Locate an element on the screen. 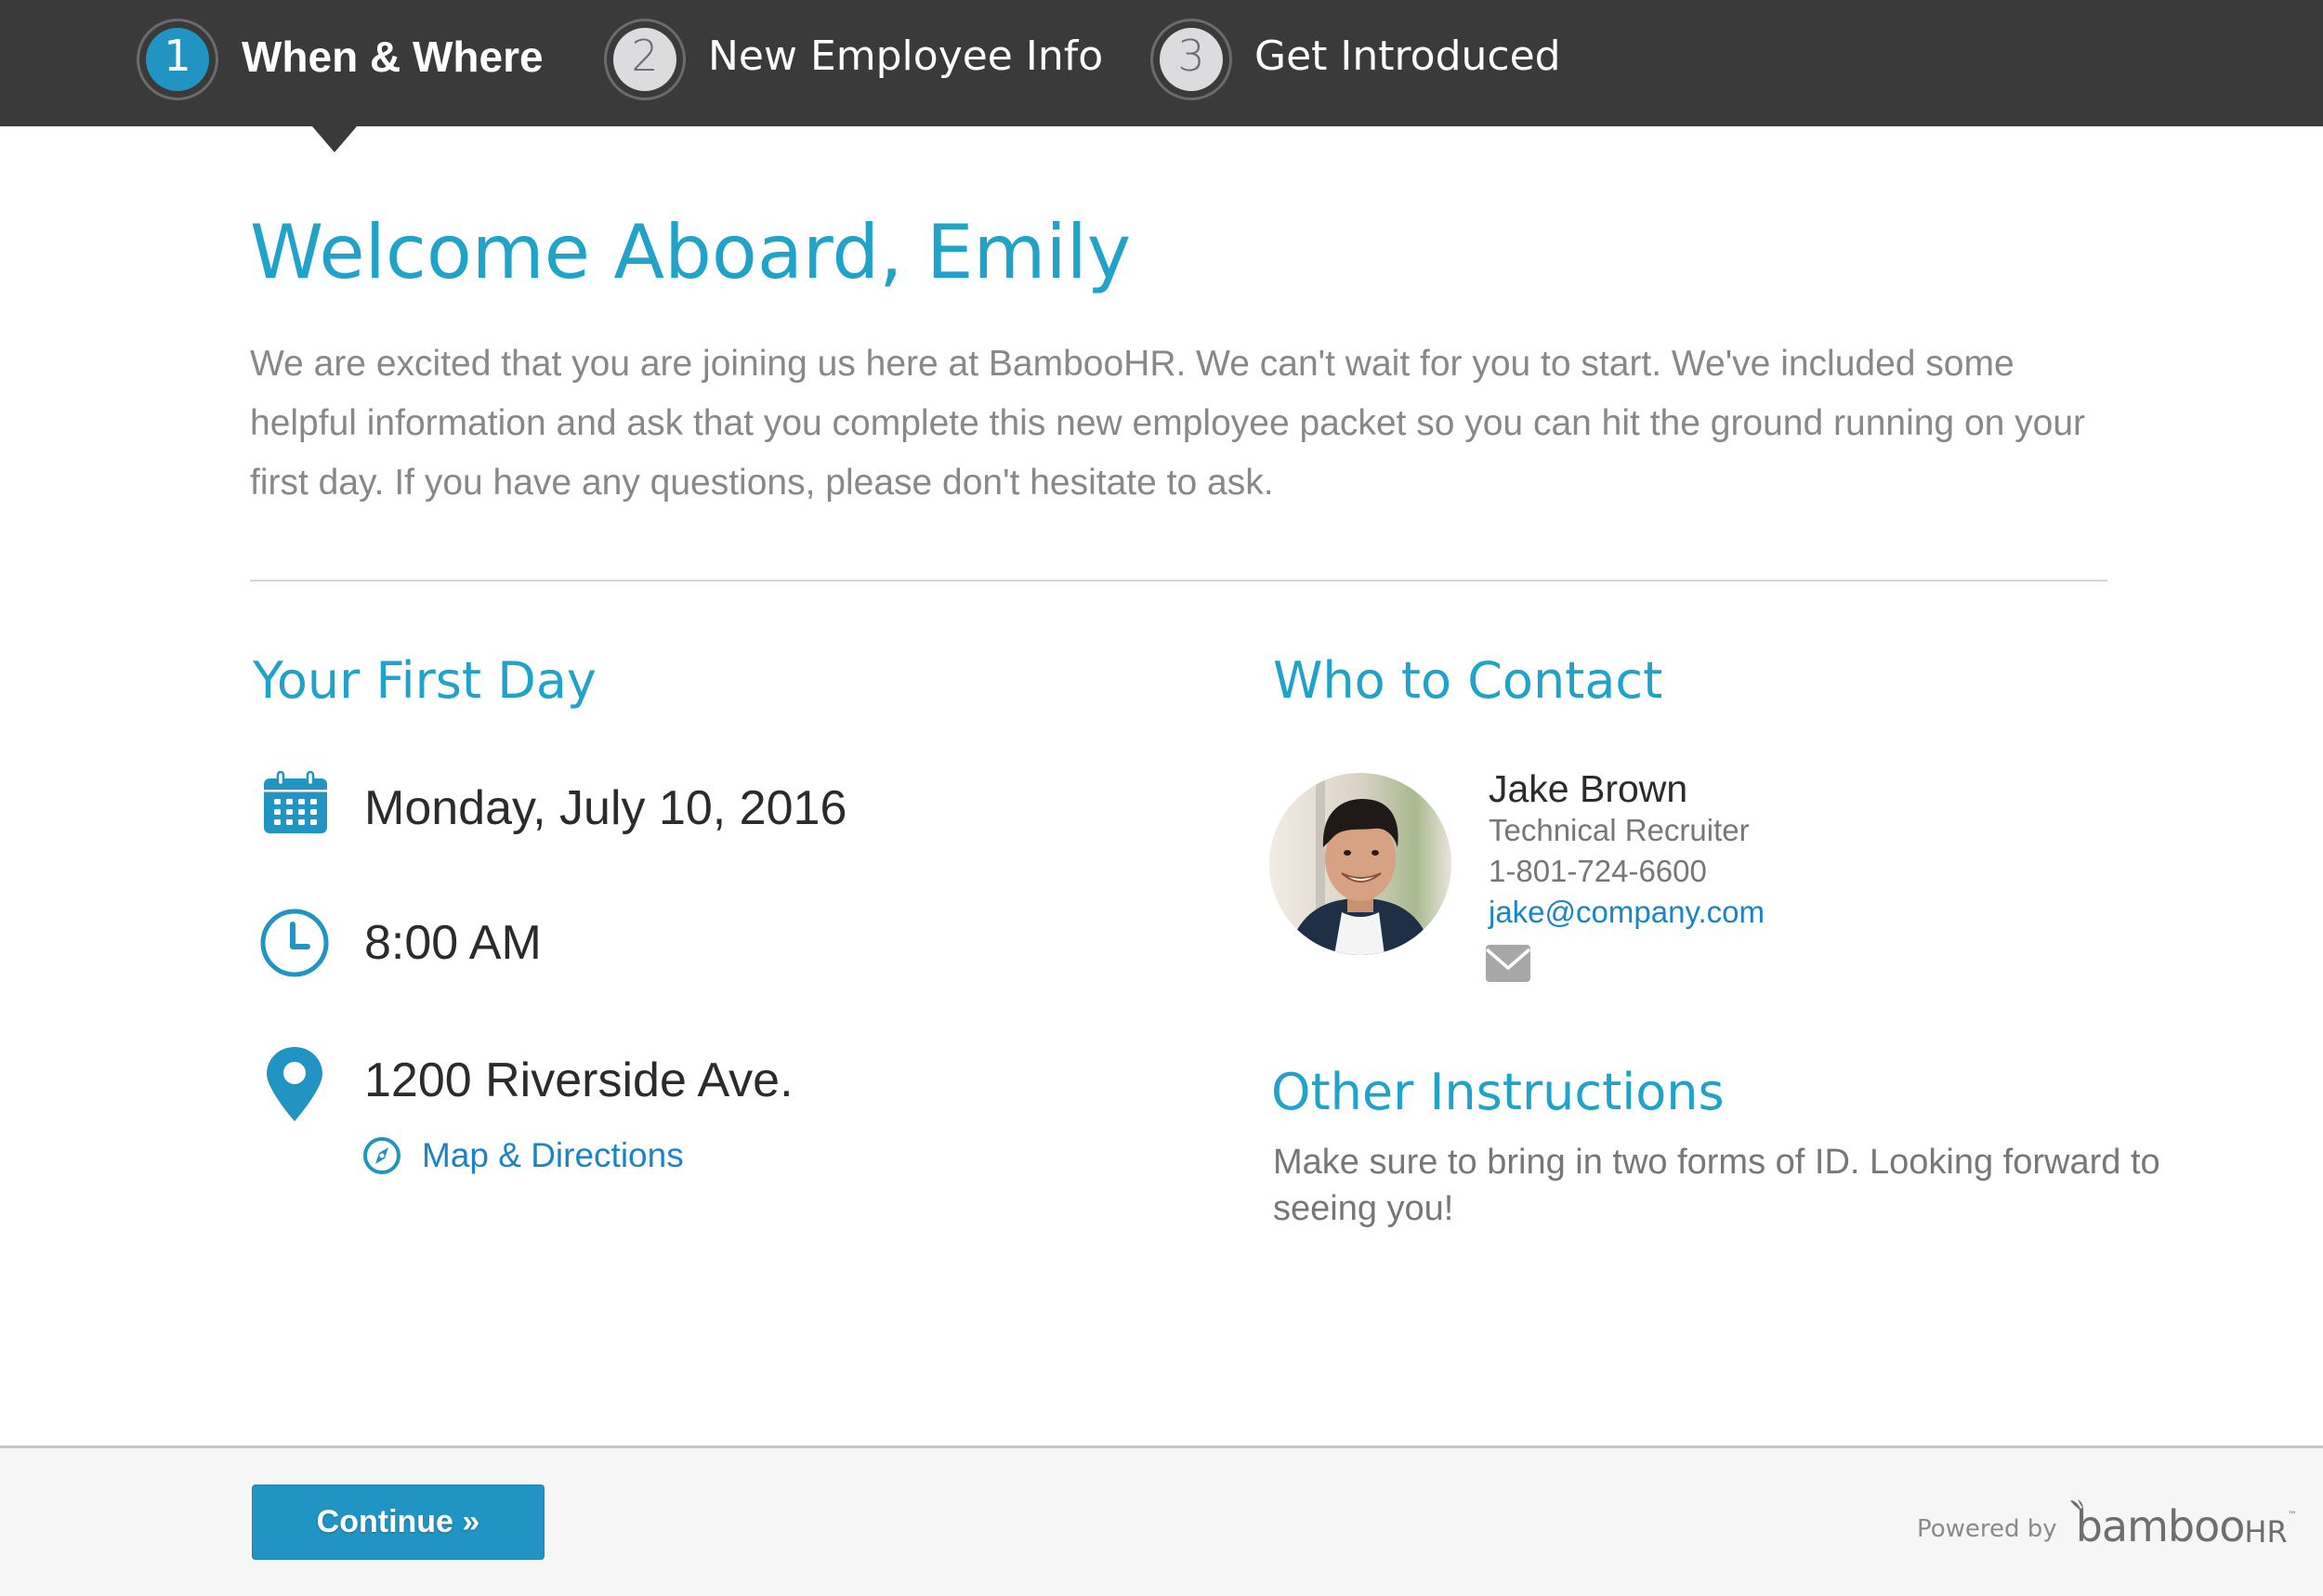 The image size is (2323, 1596). start-address: 1200 Riverside Ave. is located at coordinates (579, 1080).